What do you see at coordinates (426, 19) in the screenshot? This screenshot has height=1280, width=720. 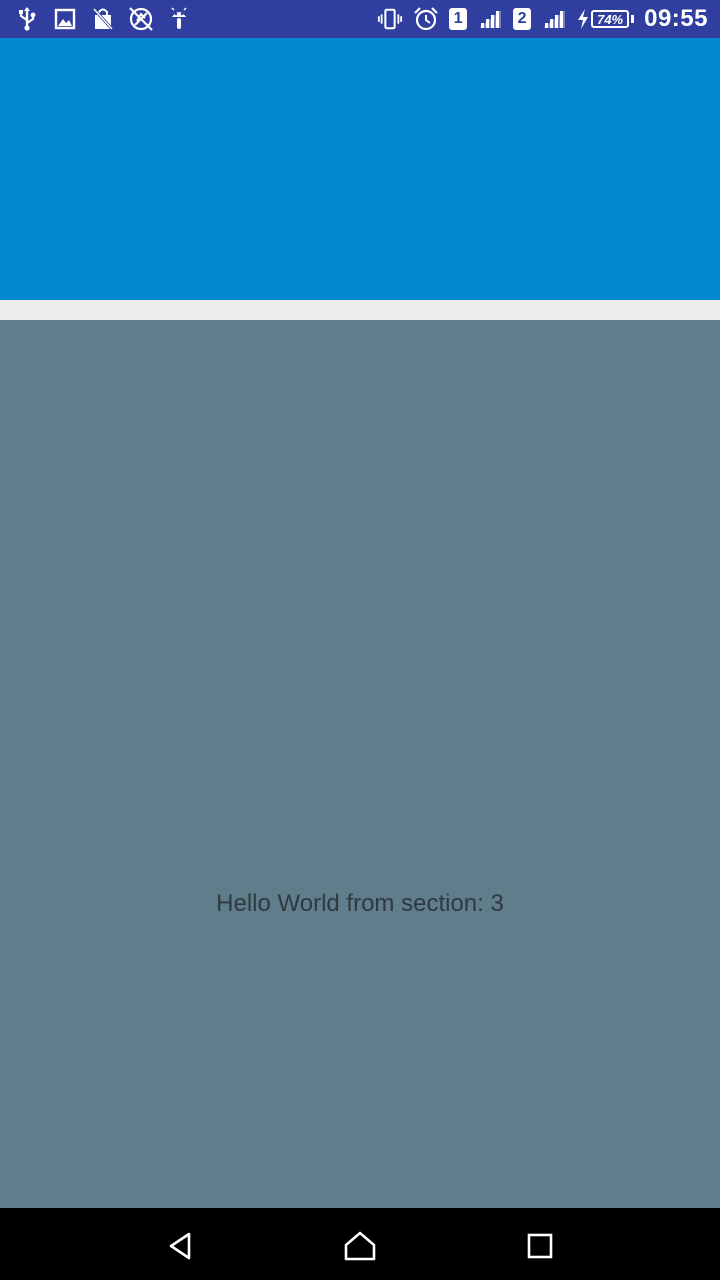 I see `alarm-icon` at bounding box center [426, 19].